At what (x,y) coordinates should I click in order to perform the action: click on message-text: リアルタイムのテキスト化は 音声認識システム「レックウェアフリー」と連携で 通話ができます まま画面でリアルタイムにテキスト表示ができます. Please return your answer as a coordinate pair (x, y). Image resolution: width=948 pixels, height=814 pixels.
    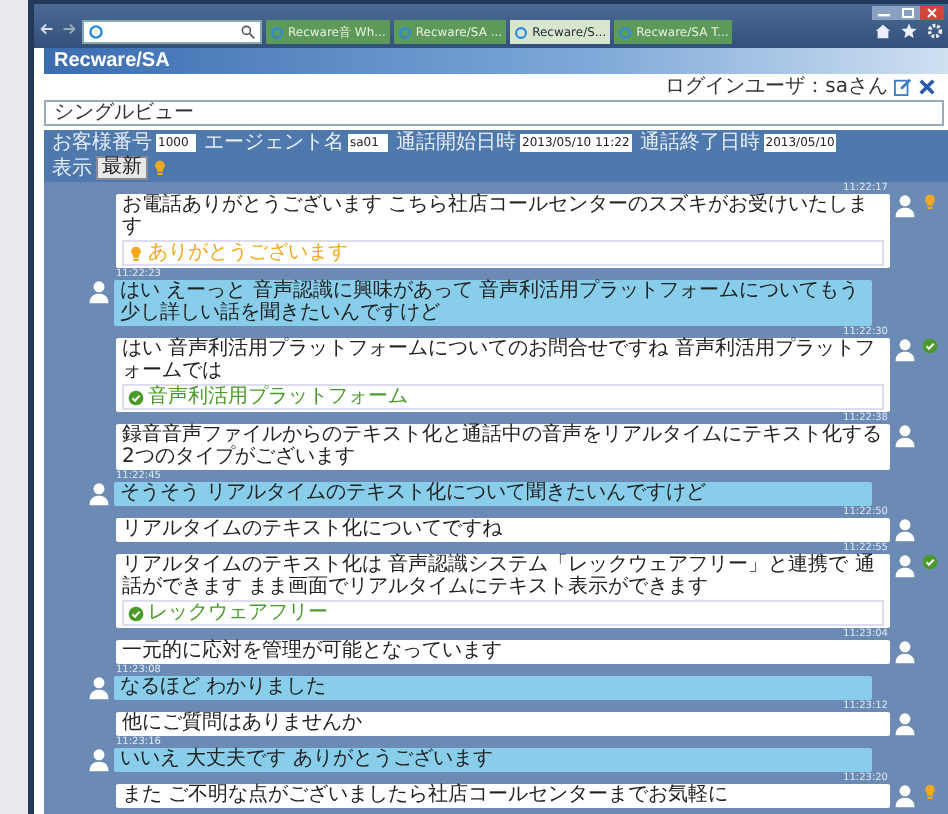
    Looking at the image, I should click on (499, 576).